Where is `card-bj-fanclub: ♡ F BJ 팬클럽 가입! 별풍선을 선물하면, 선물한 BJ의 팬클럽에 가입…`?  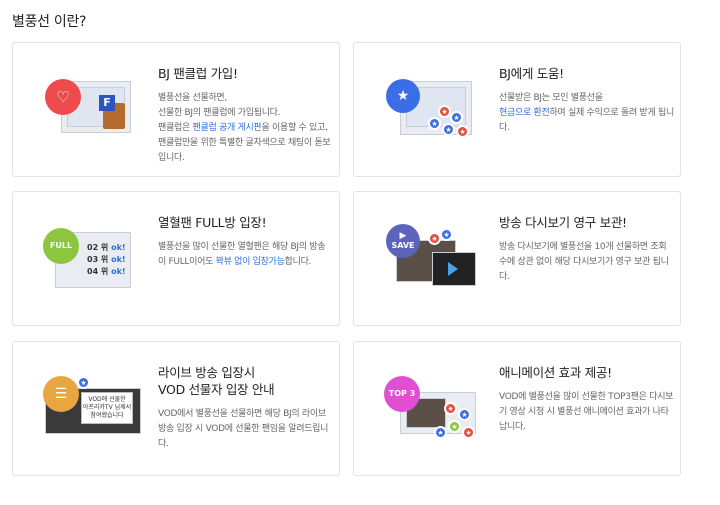 card-bj-fanclub: ♡ F BJ 팬클럽 가입! 별풍선을 선물하면, 선물한 BJ의 팬클럽에 가입… is located at coordinates (176, 109).